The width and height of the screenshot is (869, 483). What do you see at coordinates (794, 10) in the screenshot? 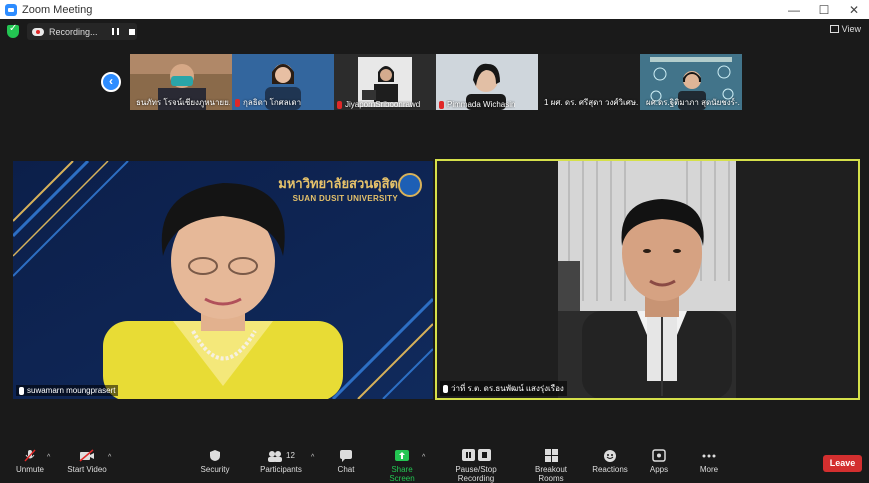
I see `minimize-button: —` at bounding box center [794, 10].